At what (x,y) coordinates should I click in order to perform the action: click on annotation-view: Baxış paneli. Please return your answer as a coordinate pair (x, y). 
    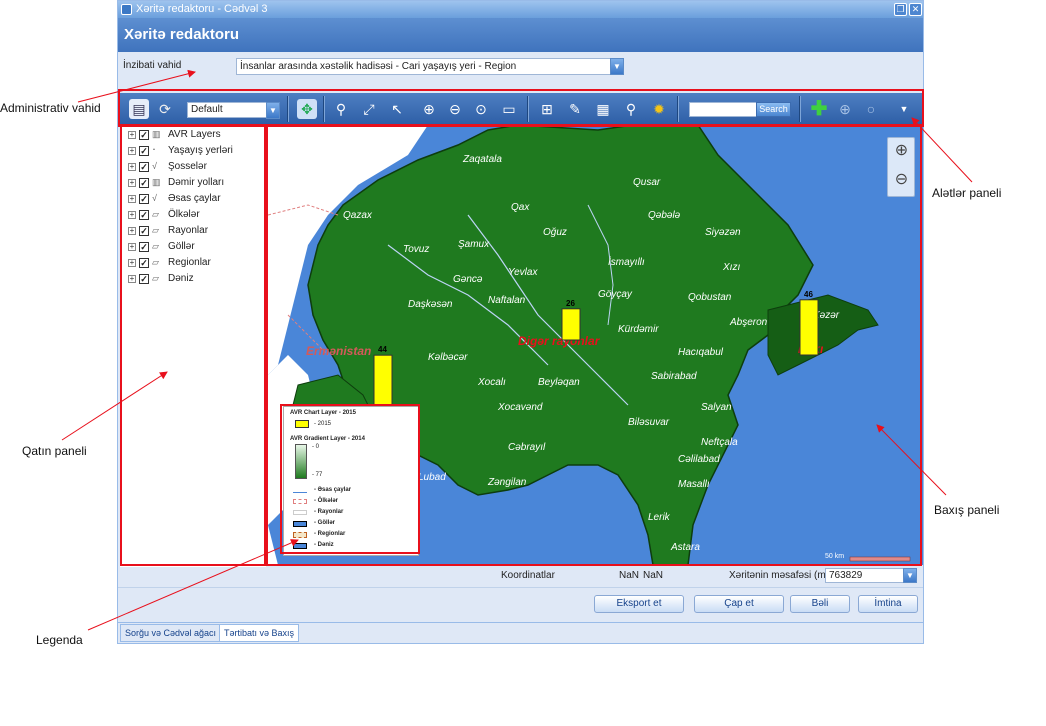
    Looking at the image, I should click on (967, 510).